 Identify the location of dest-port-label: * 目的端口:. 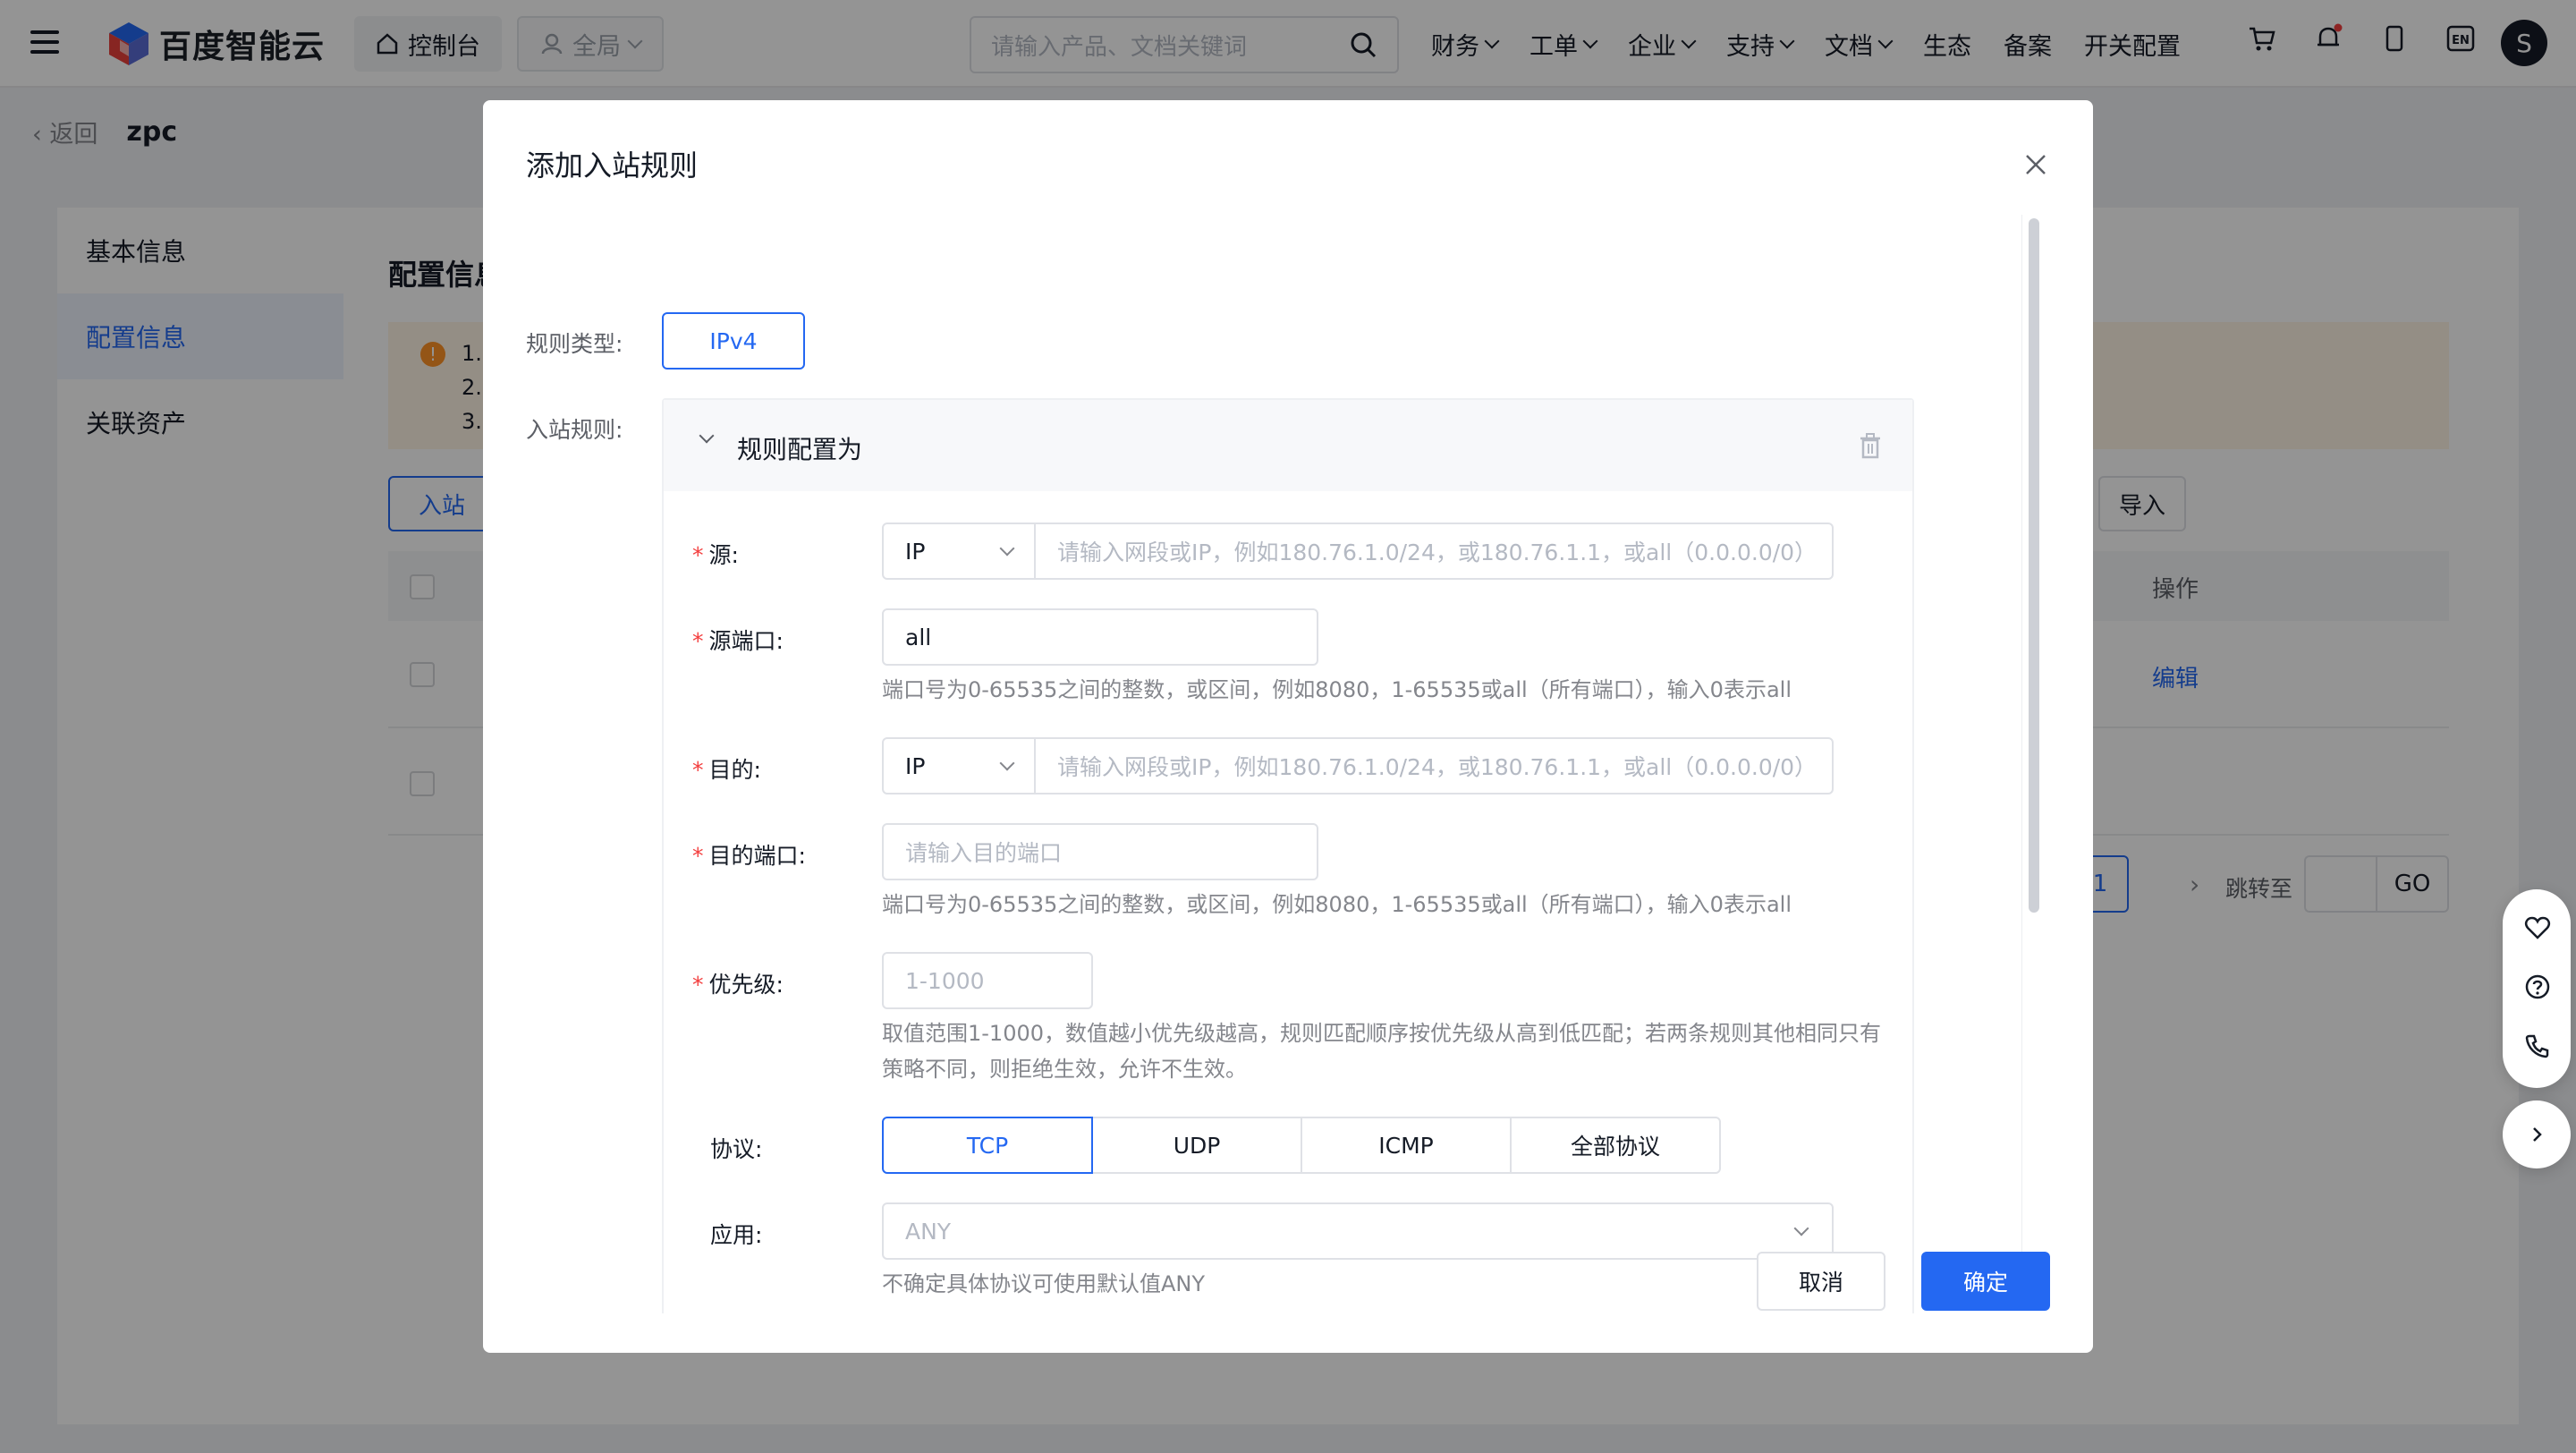
(749, 856).